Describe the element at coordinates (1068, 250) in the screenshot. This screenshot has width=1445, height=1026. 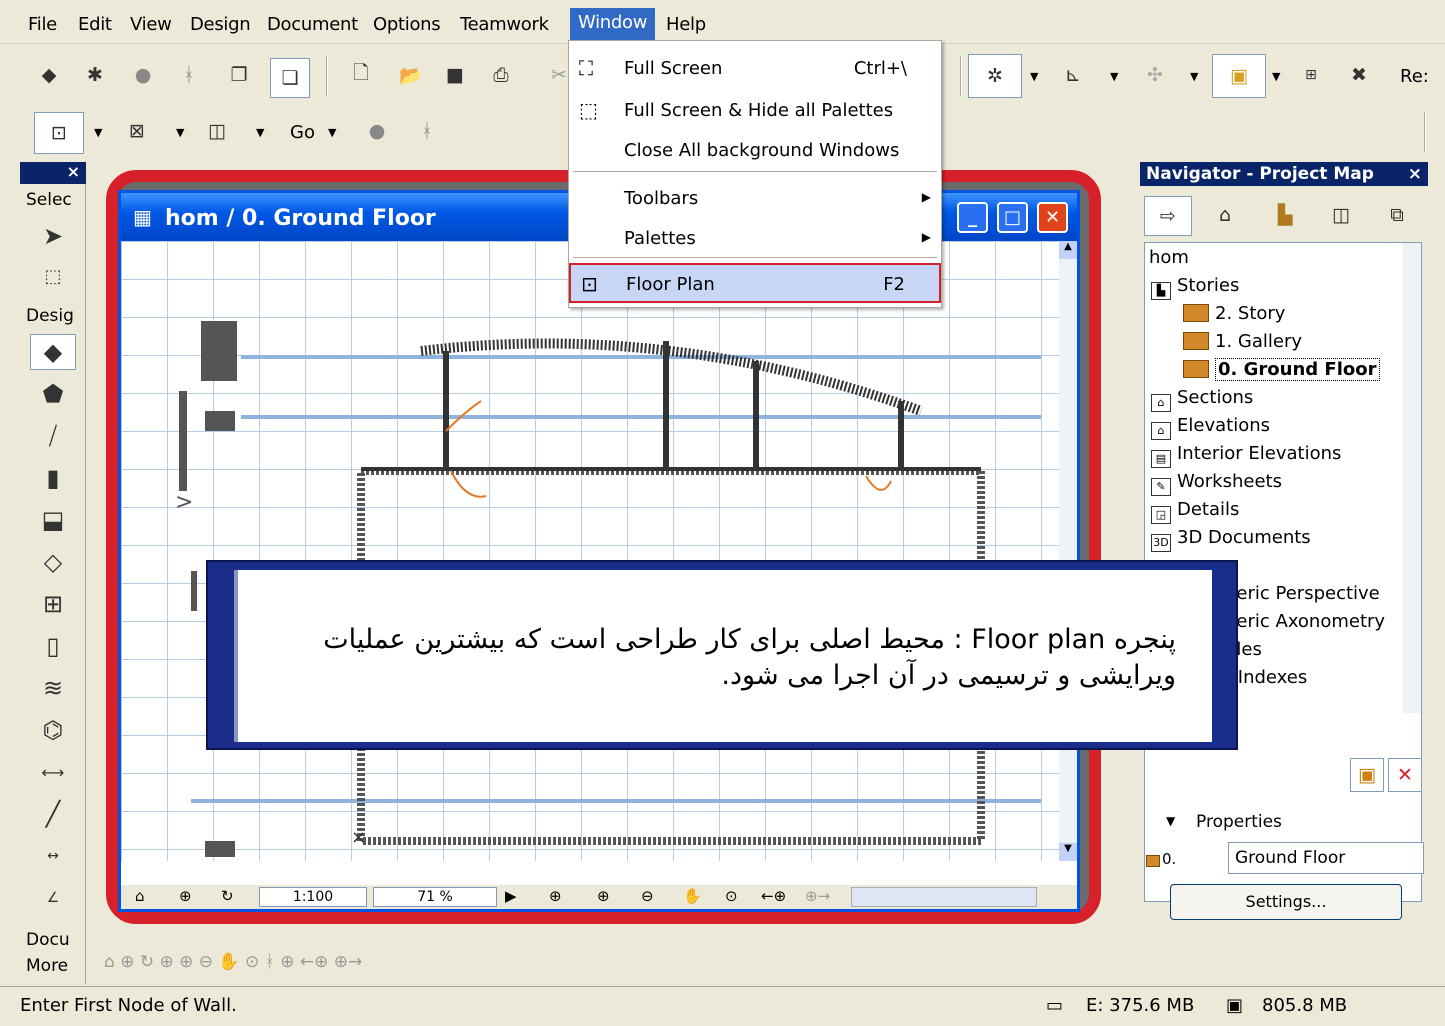
I see `scroll-up-icon: ▲` at that location.